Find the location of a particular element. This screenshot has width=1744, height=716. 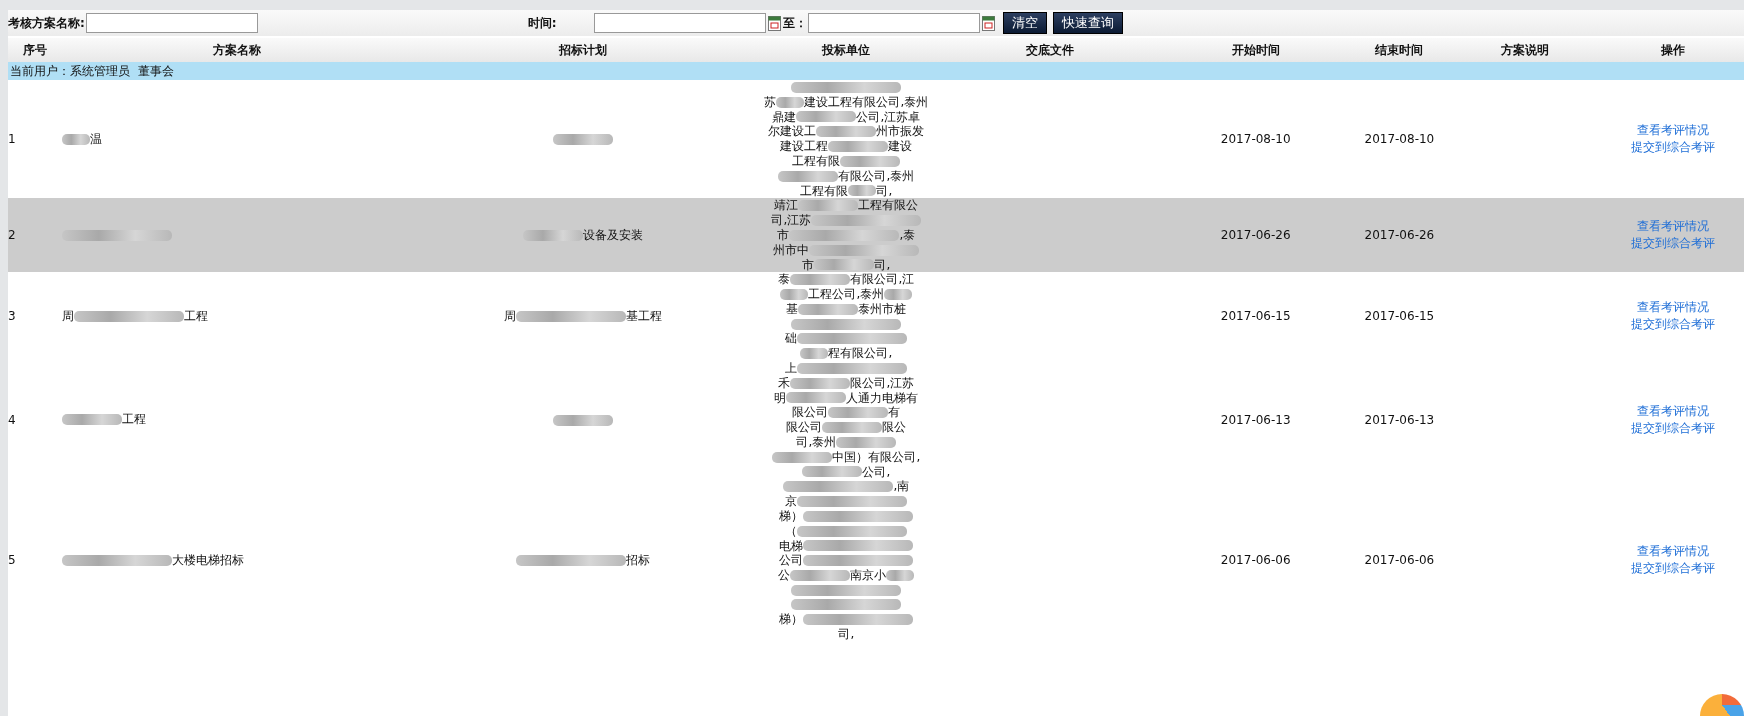

search-button: 快速查询 is located at coordinates (1087, 23).